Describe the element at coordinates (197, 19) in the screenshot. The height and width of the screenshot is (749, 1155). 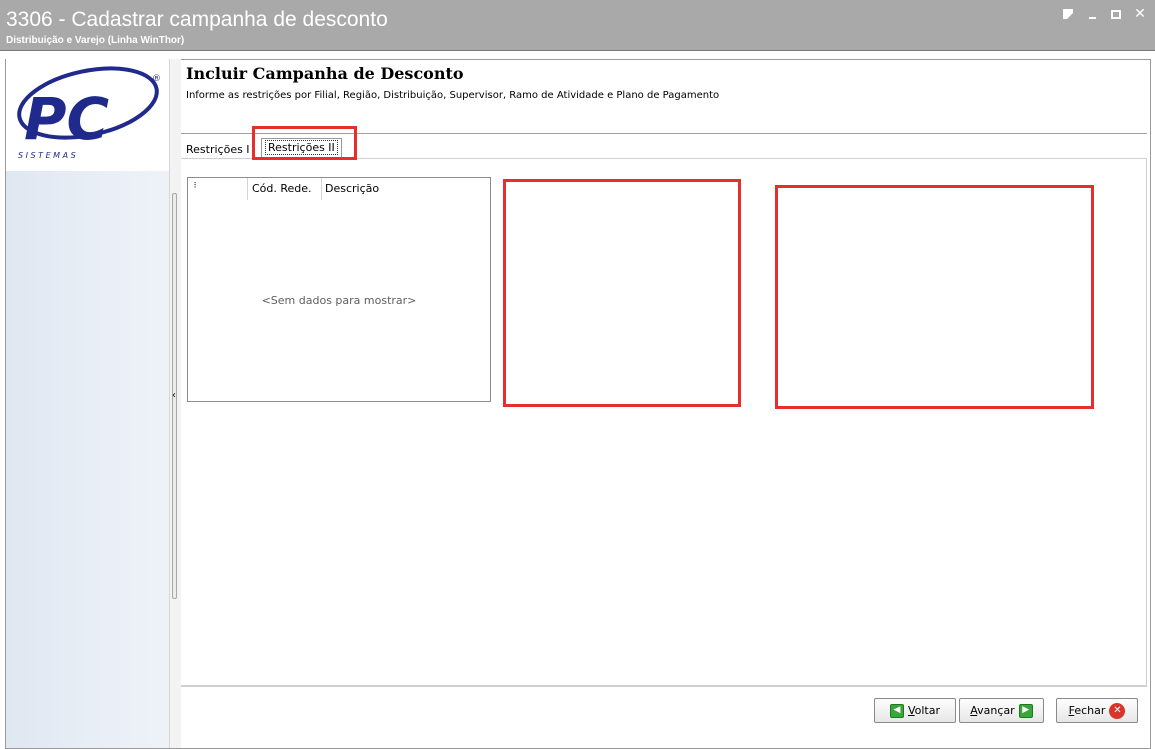
I see `window-title: 3306 - Cadastrar campanha de desconto` at that location.